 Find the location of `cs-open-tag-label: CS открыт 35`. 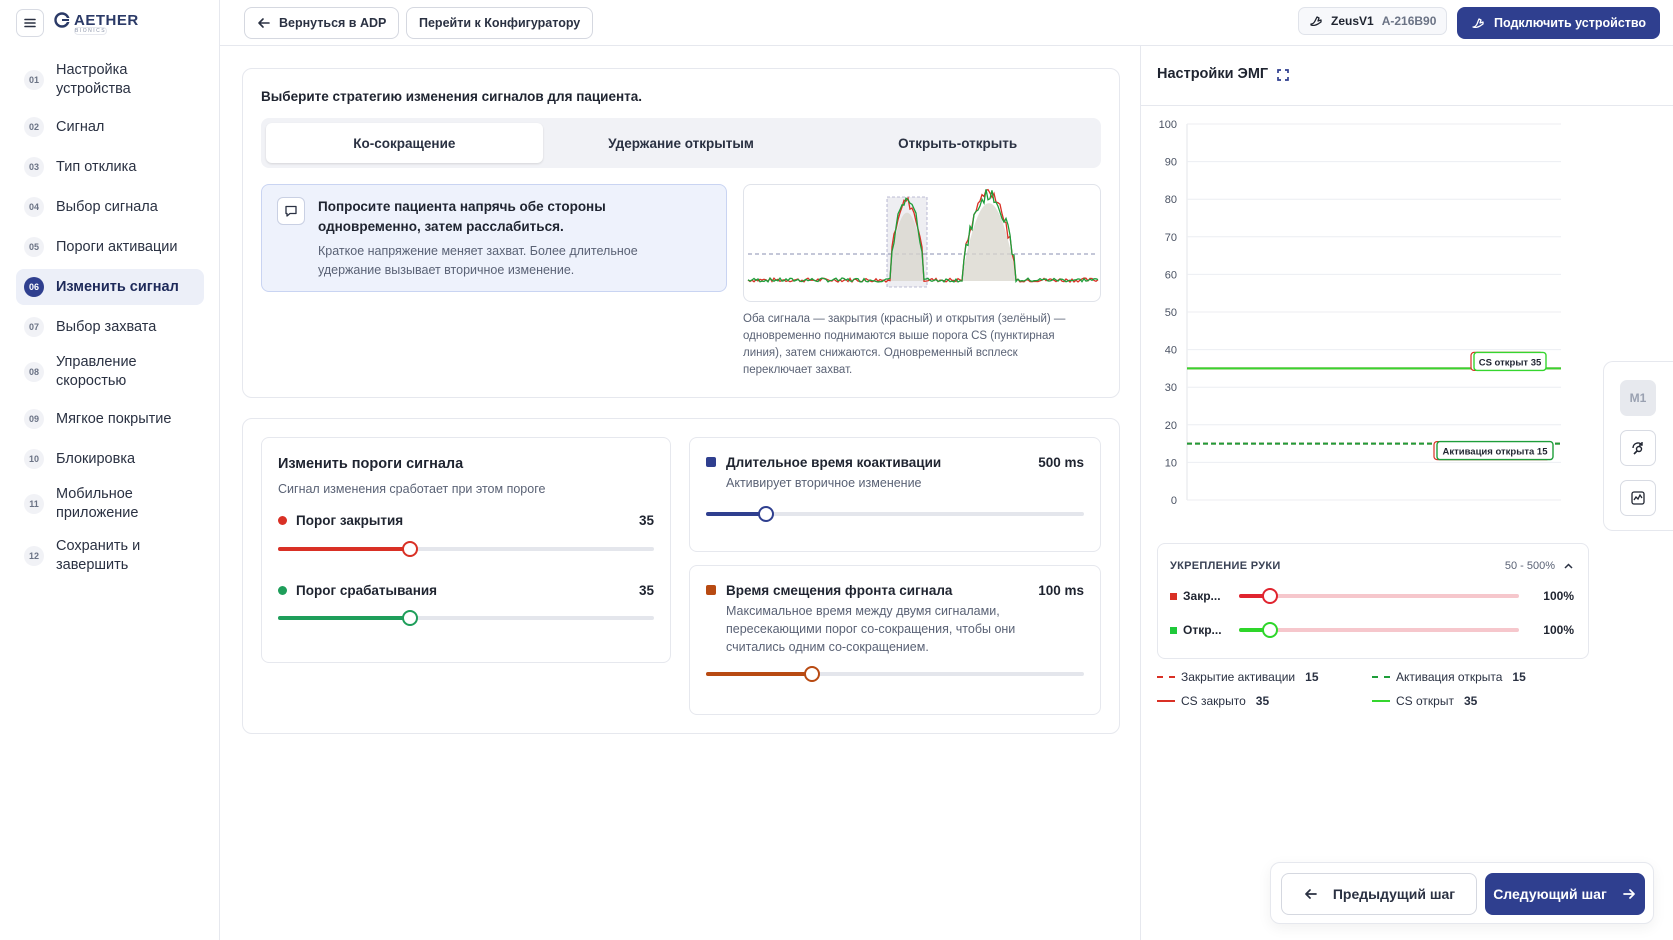

cs-open-tag-label: CS открыт 35 is located at coordinates (1510, 362).